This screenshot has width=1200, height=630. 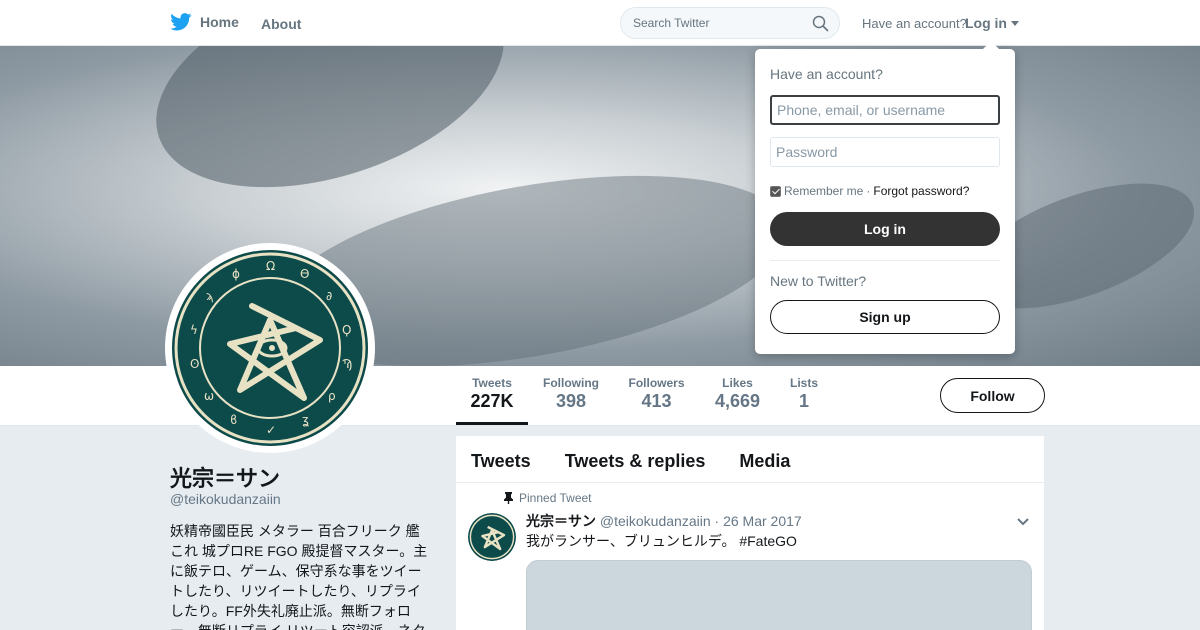 I want to click on stat-tweets: Tweets 227K, so click(x=492, y=400).